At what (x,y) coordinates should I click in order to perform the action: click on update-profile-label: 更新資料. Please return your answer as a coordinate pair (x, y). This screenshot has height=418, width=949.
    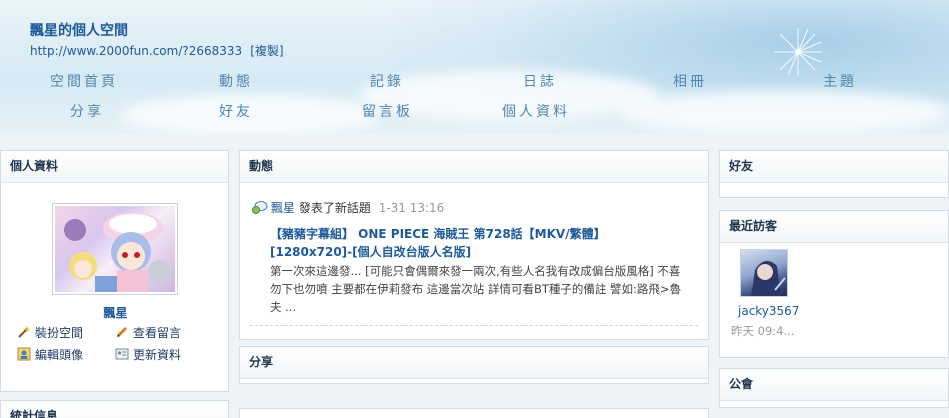
    Looking at the image, I should click on (157, 355).